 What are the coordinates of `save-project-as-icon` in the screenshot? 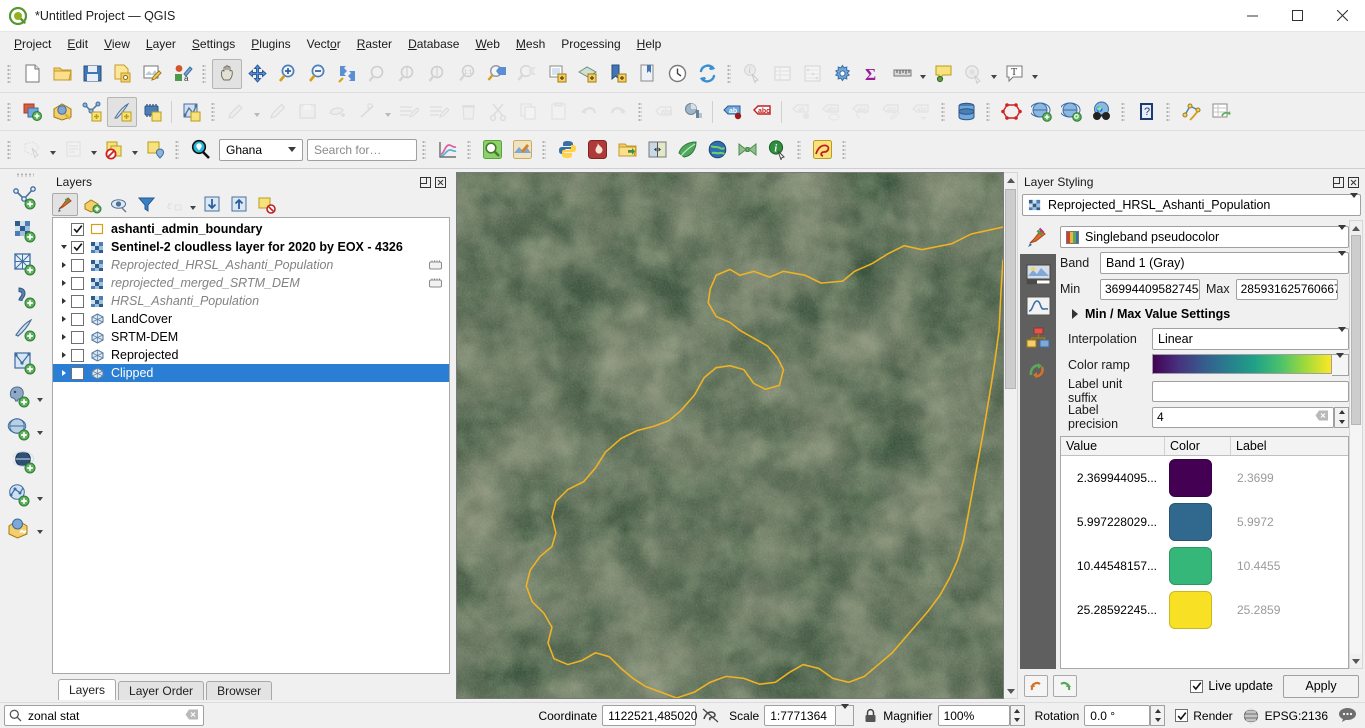 It's located at (122, 74).